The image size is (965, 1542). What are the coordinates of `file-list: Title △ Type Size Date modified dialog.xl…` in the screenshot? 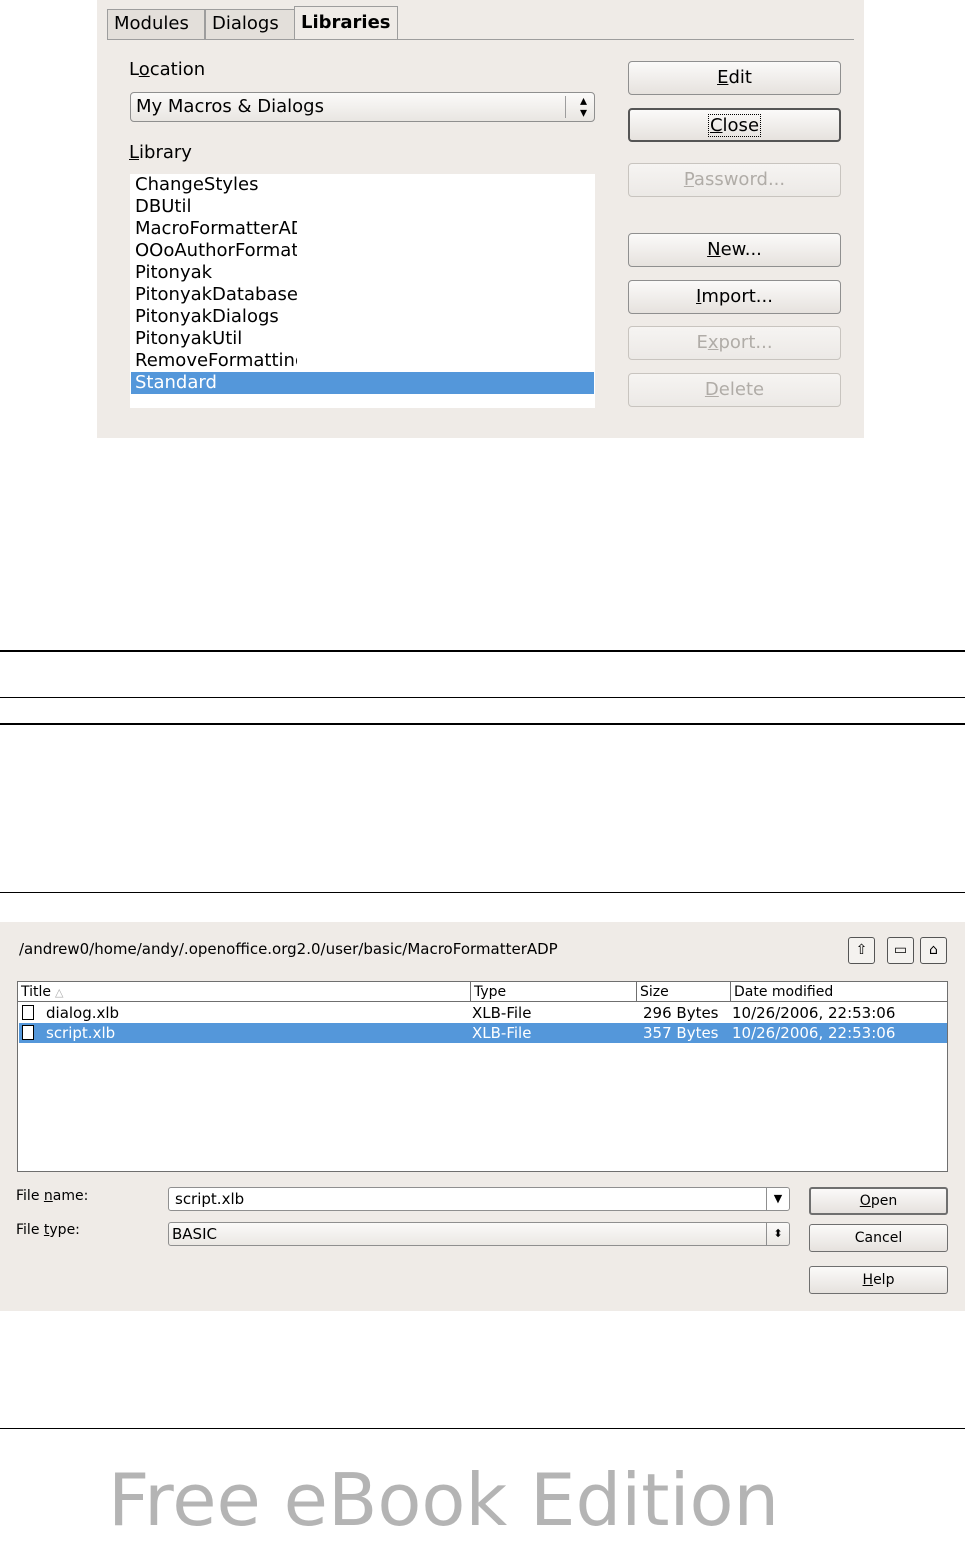 It's located at (482, 1076).